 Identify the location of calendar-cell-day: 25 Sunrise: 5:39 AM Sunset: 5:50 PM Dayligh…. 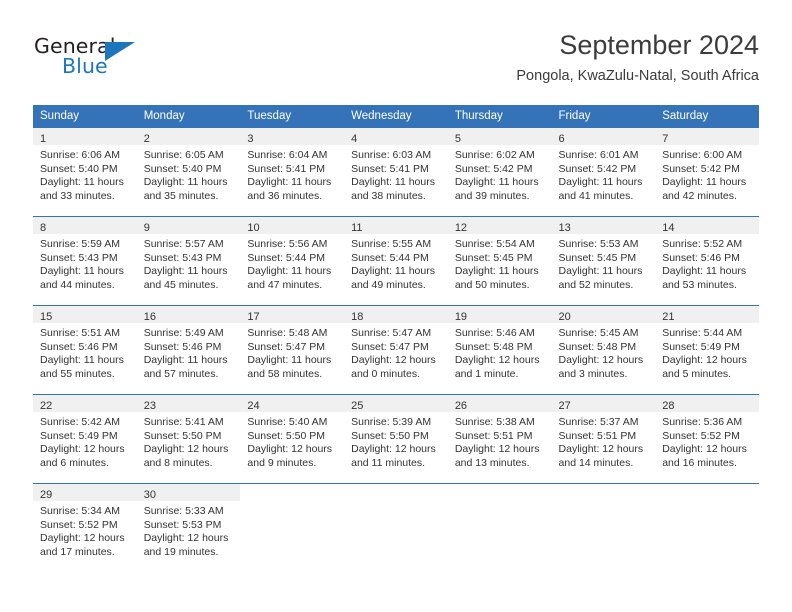
(396, 439).